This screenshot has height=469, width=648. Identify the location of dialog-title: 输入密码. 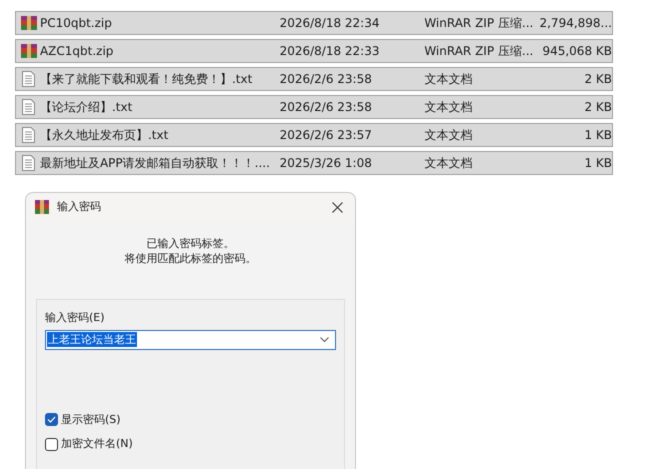
(79, 206).